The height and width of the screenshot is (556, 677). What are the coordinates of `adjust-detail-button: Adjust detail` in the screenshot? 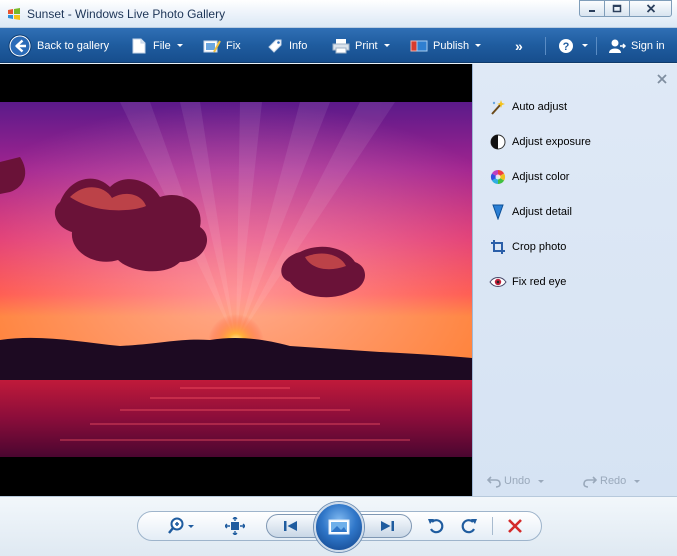 It's located at (530, 212).